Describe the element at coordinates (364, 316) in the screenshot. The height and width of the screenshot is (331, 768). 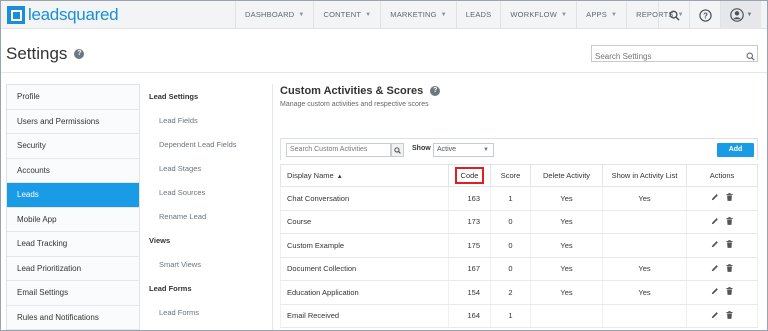
I see `cell-display-name: Email Received` at that location.